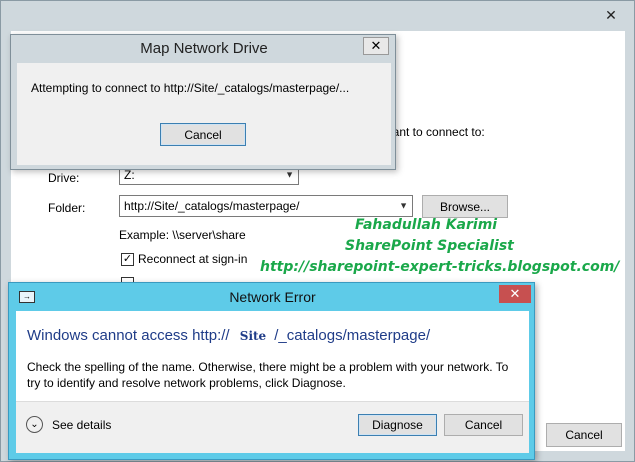 Image resolution: width=635 pixels, height=462 pixels. What do you see at coordinates (426, 225) in the screenshot?
I see `watermark-name: Fahadullah Karimi` at bounding box center [426, 225].